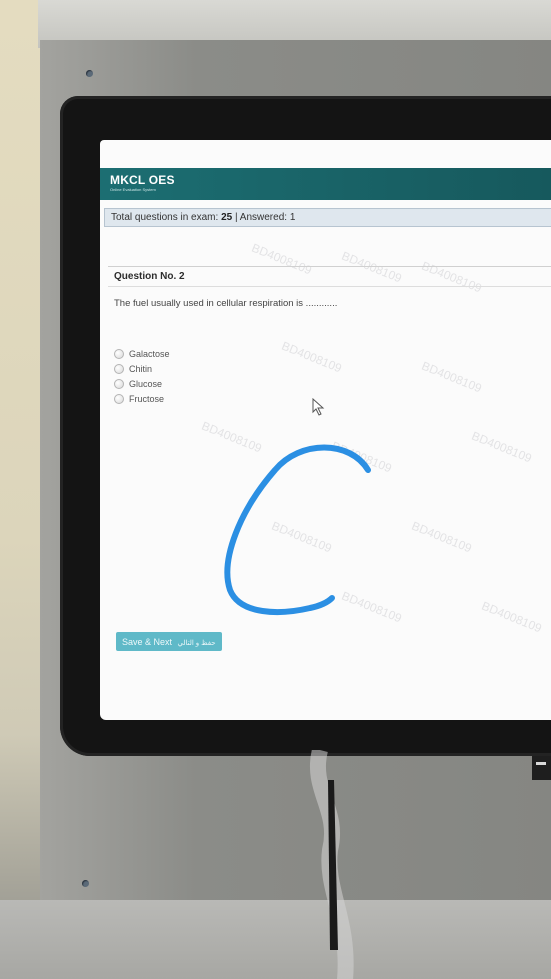 The image size is (551, 979). What do you see at coordinates (275, 939) in the screenshot?
I see `cabinet-bottom` at bounding box center [275, 939].